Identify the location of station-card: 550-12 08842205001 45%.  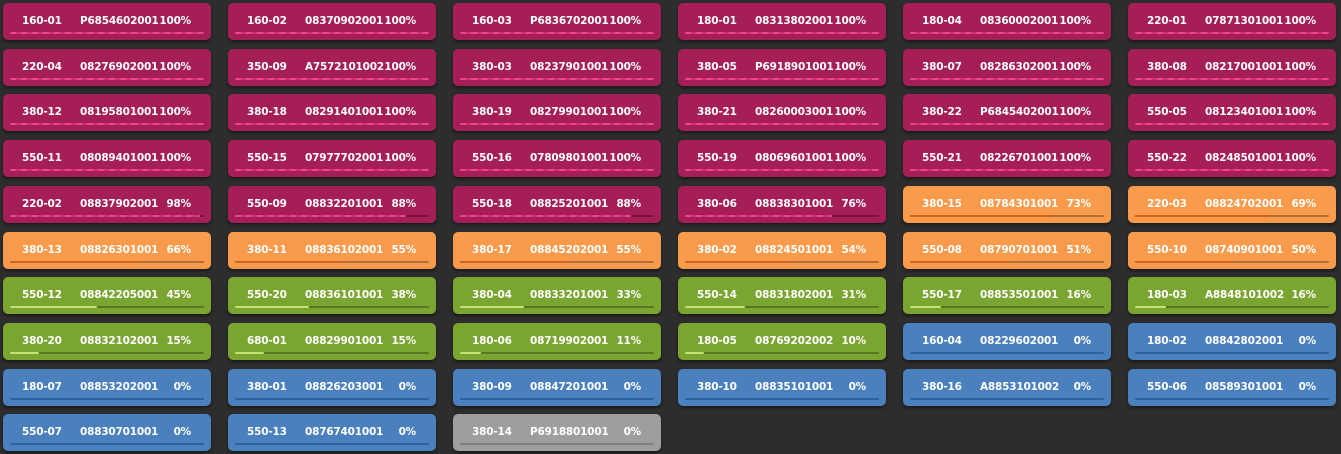
(107, 295).